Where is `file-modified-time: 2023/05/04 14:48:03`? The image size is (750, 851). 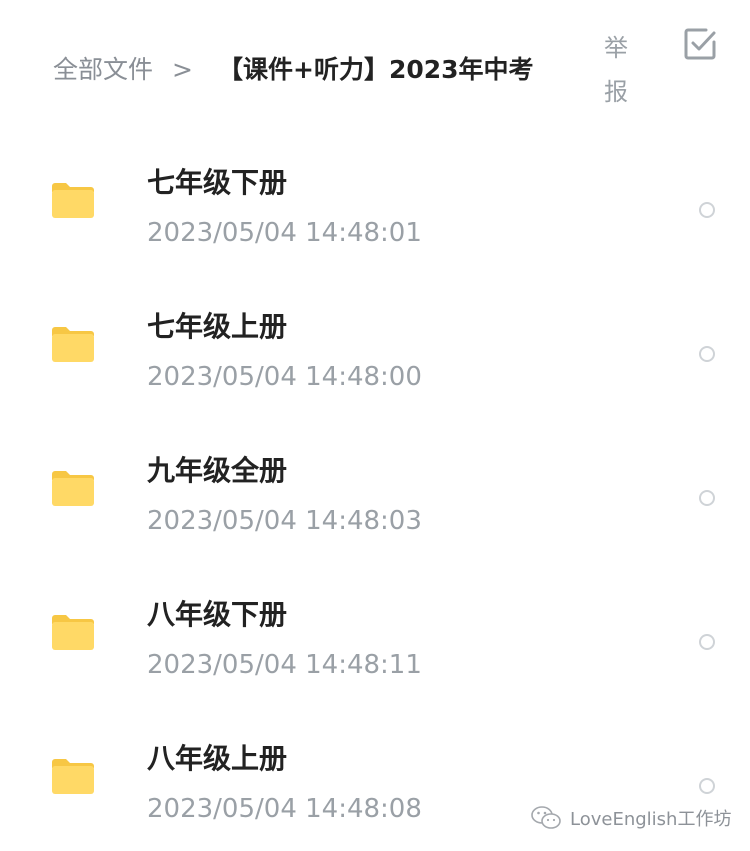 file-modified-time: 2023/05/04 14:48:03 is located at coordinates (284, 521).